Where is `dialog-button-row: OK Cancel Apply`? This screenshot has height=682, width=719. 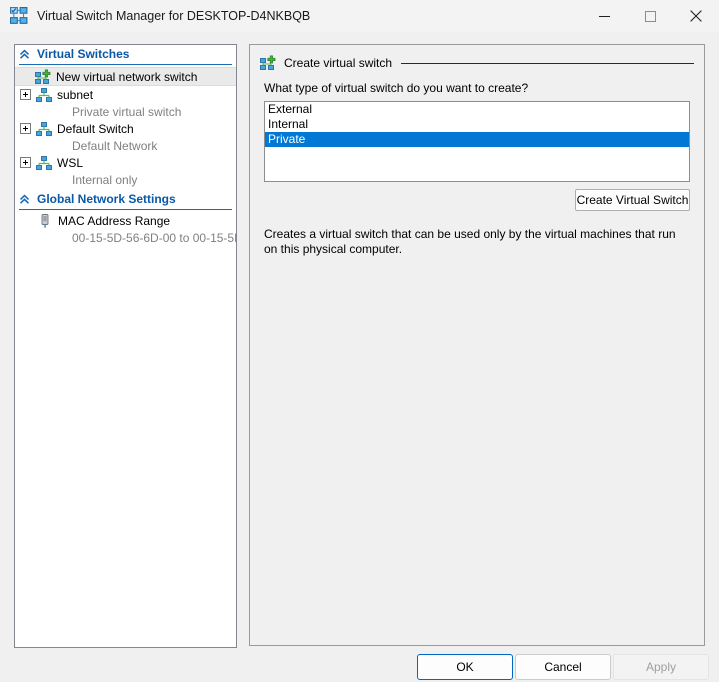 dialog-button-row: OK Cancel Apply is located at coordinates (359, 668).